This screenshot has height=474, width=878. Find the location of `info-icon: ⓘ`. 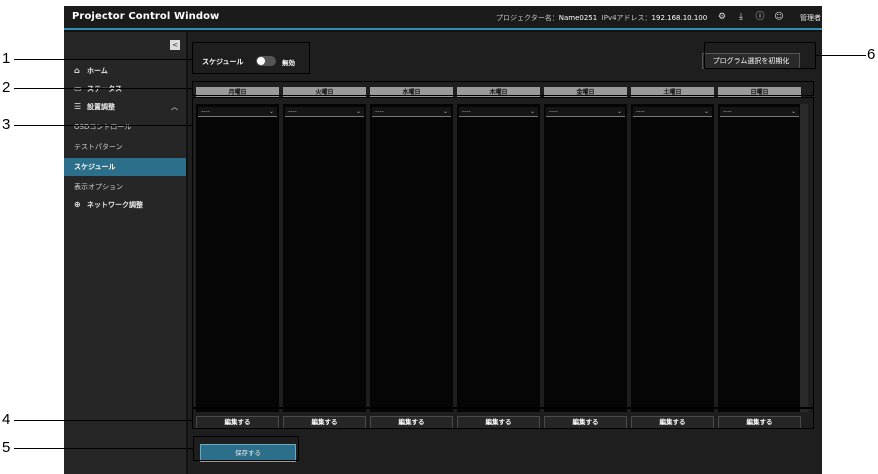

info-icon: ⓘ is located at coordinates (760, 17).